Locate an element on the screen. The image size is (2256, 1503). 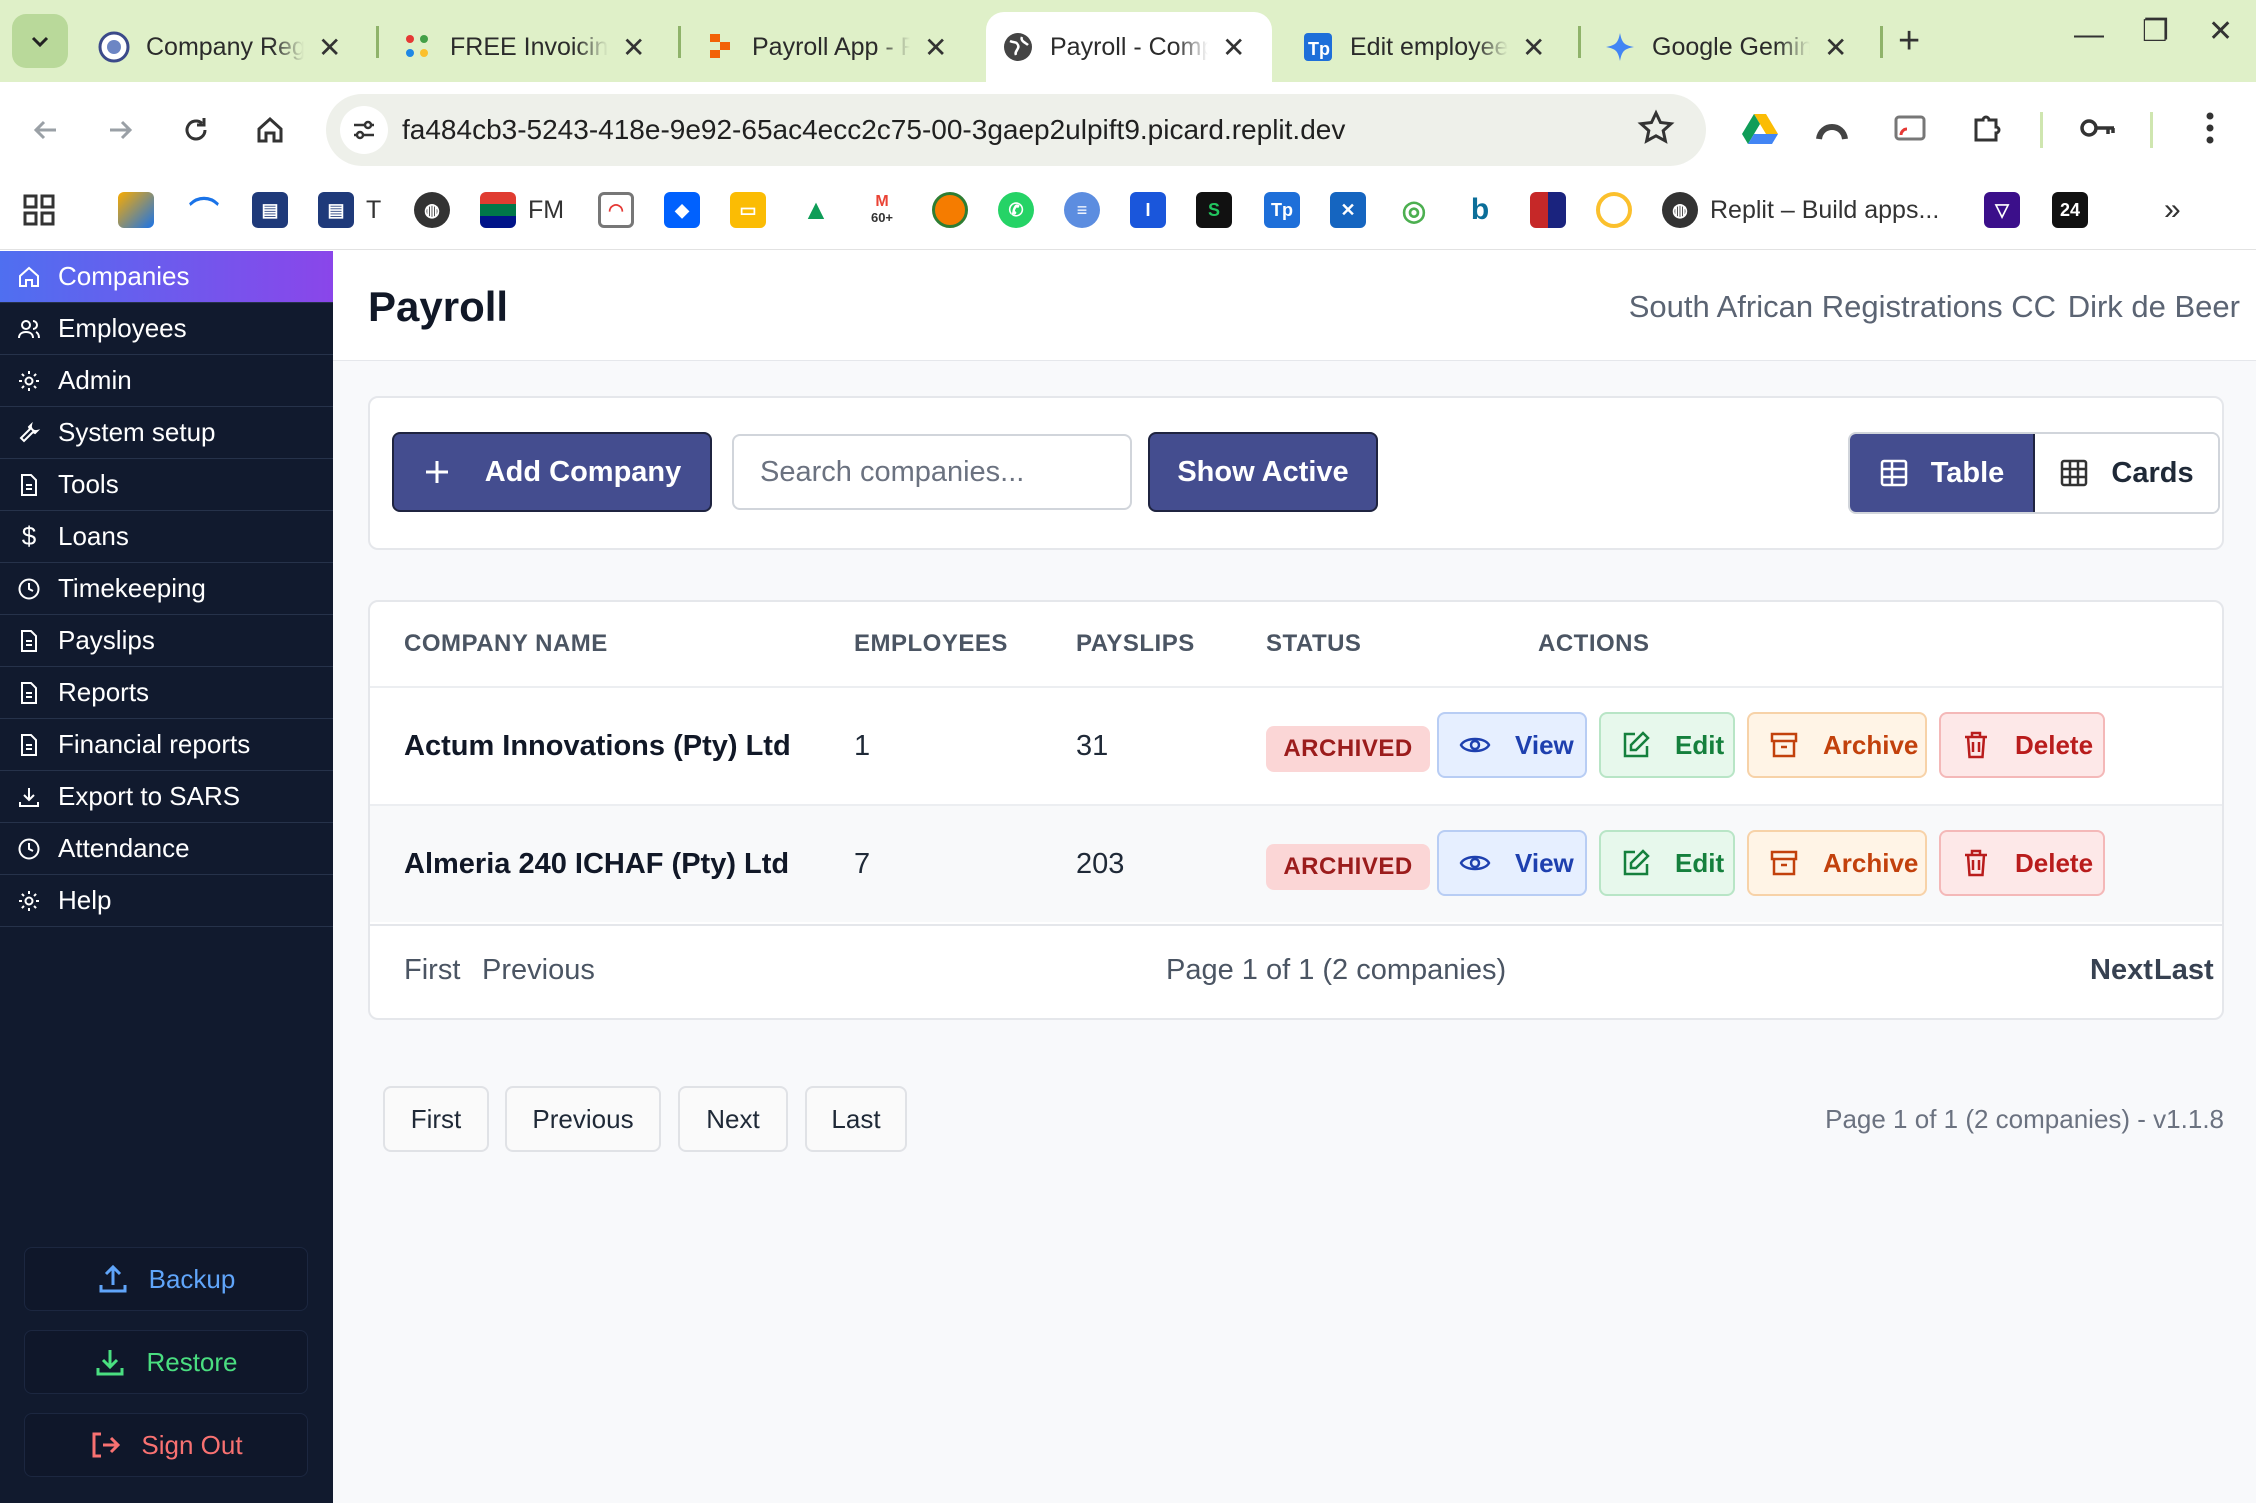
reload-button is located at coordinates (196, 130).